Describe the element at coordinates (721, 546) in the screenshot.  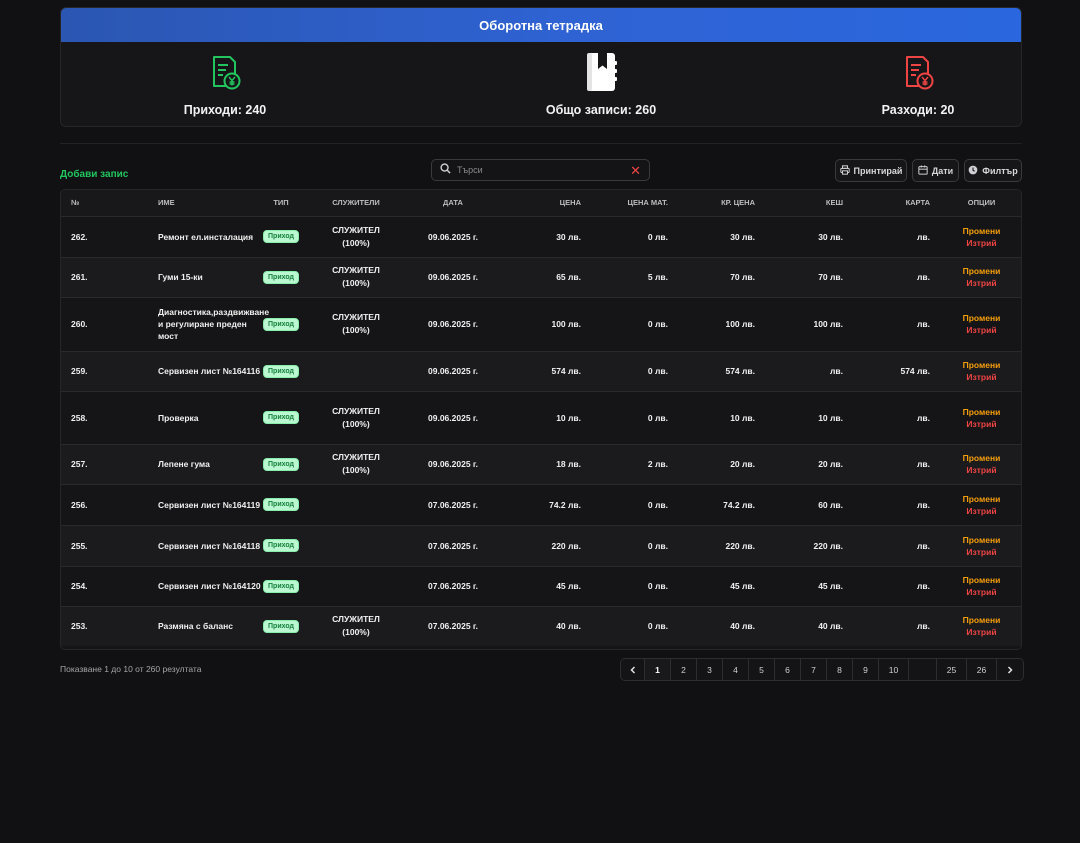
I see `row-final-price: 220 лв.` at that location.